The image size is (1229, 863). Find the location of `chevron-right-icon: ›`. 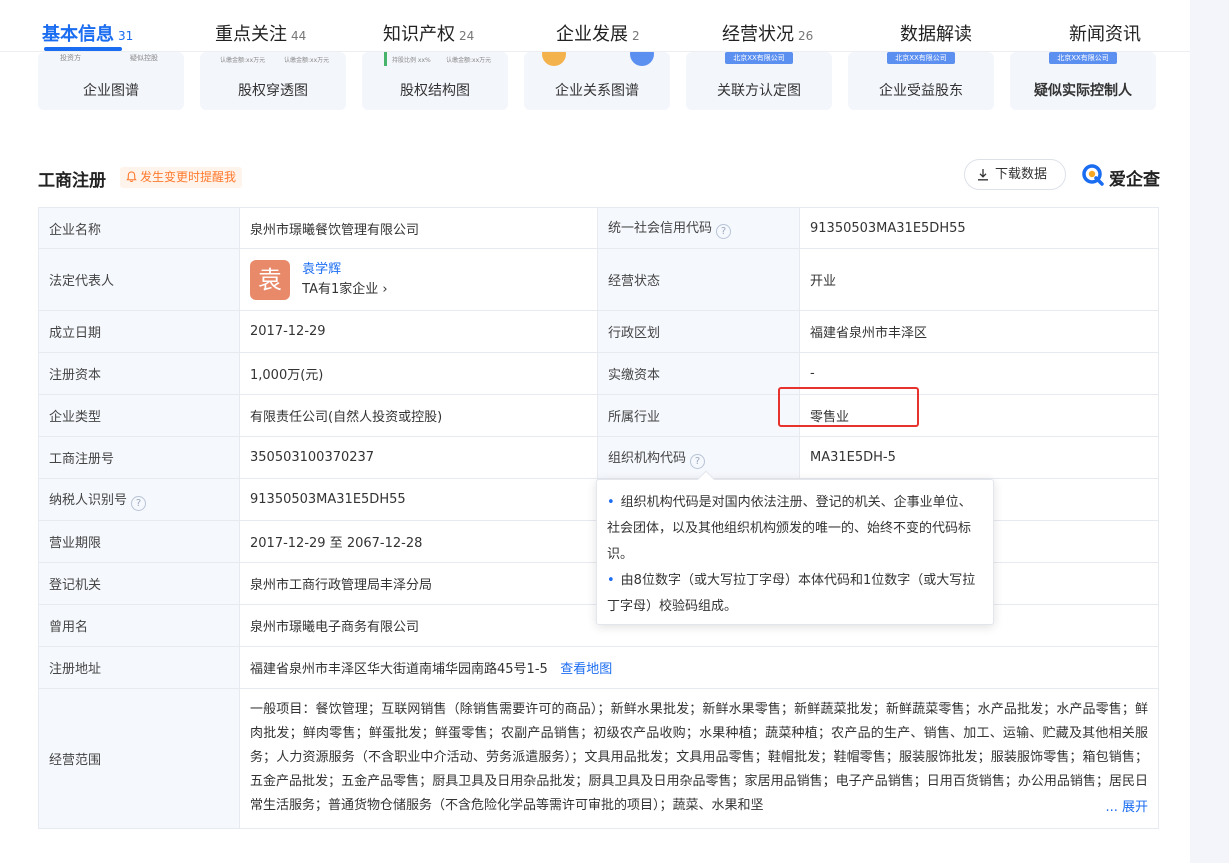

chevron-right-icon: › is located at coordinates (385, 289).